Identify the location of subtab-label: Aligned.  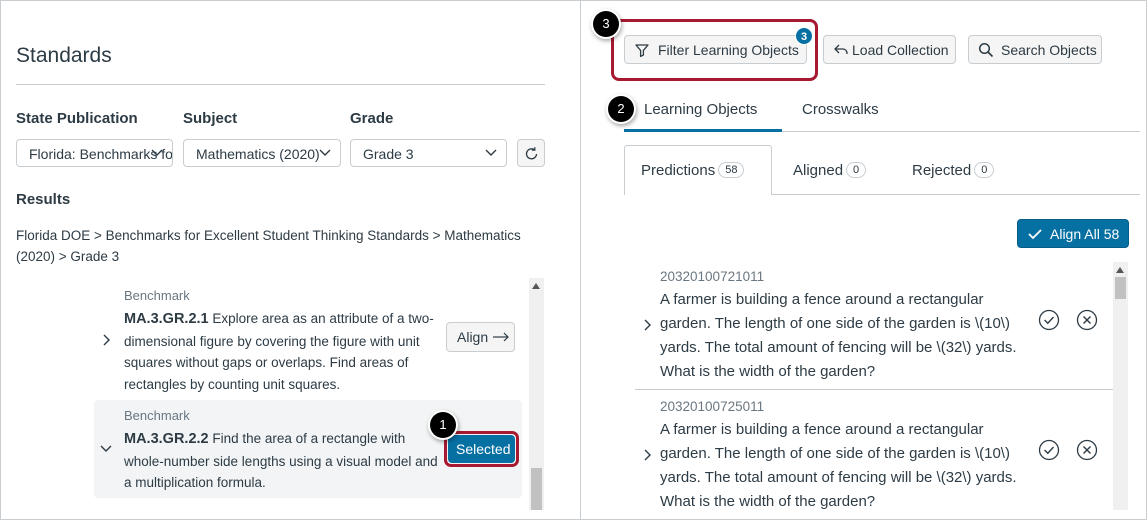
(818, 170).